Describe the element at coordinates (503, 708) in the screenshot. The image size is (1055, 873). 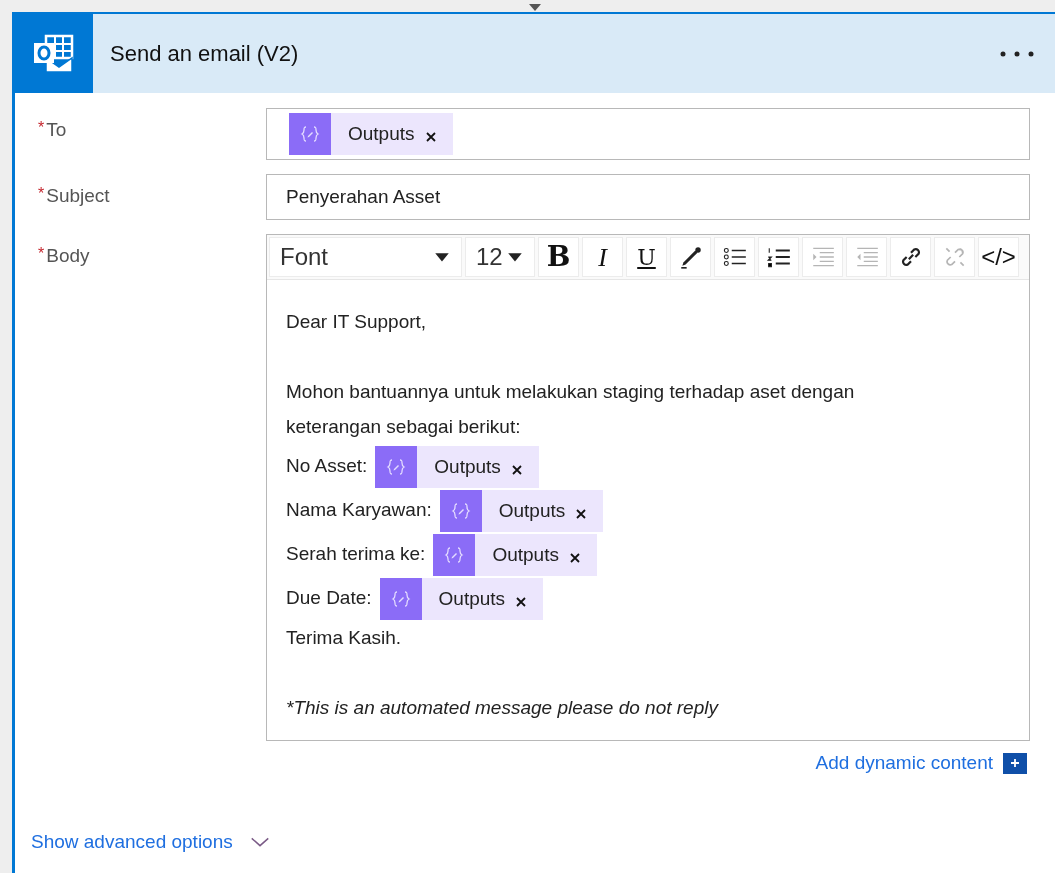
I see `body-text: *This is an automated message please do not reply` at that location.